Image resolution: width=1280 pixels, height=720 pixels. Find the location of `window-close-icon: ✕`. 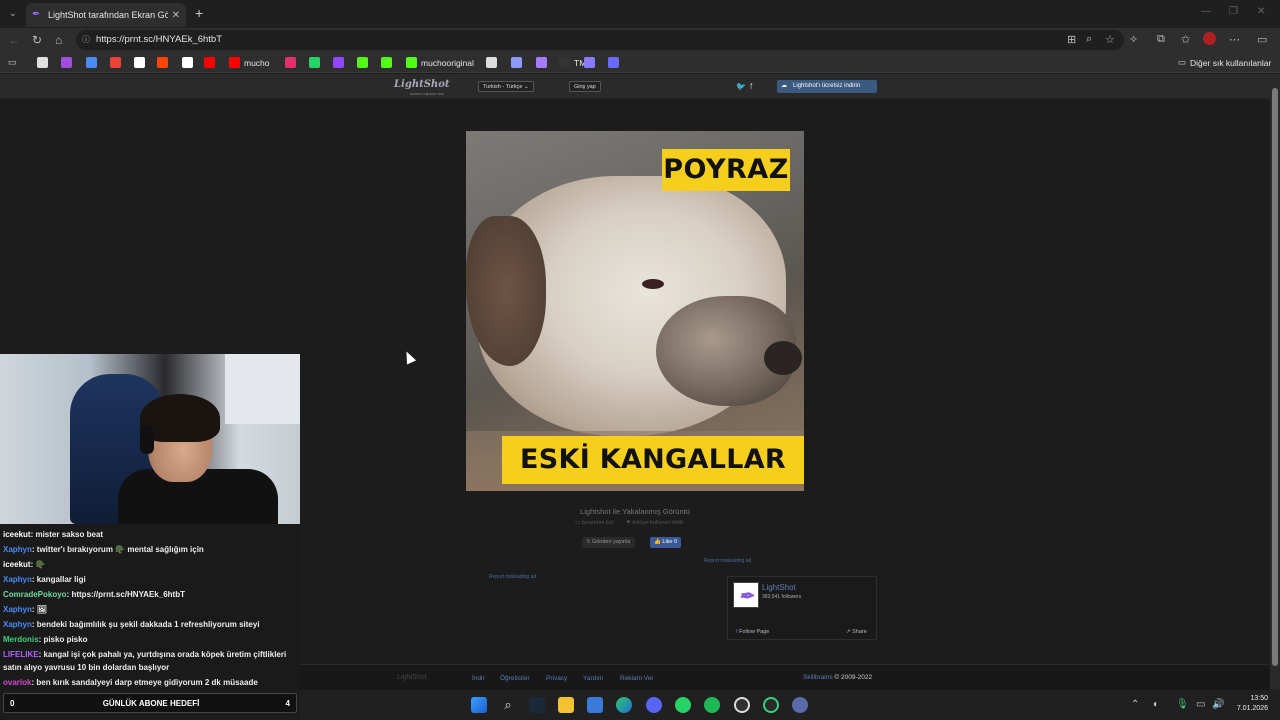

window-close-icon: ✕ is located at coordinates (1261, 11).